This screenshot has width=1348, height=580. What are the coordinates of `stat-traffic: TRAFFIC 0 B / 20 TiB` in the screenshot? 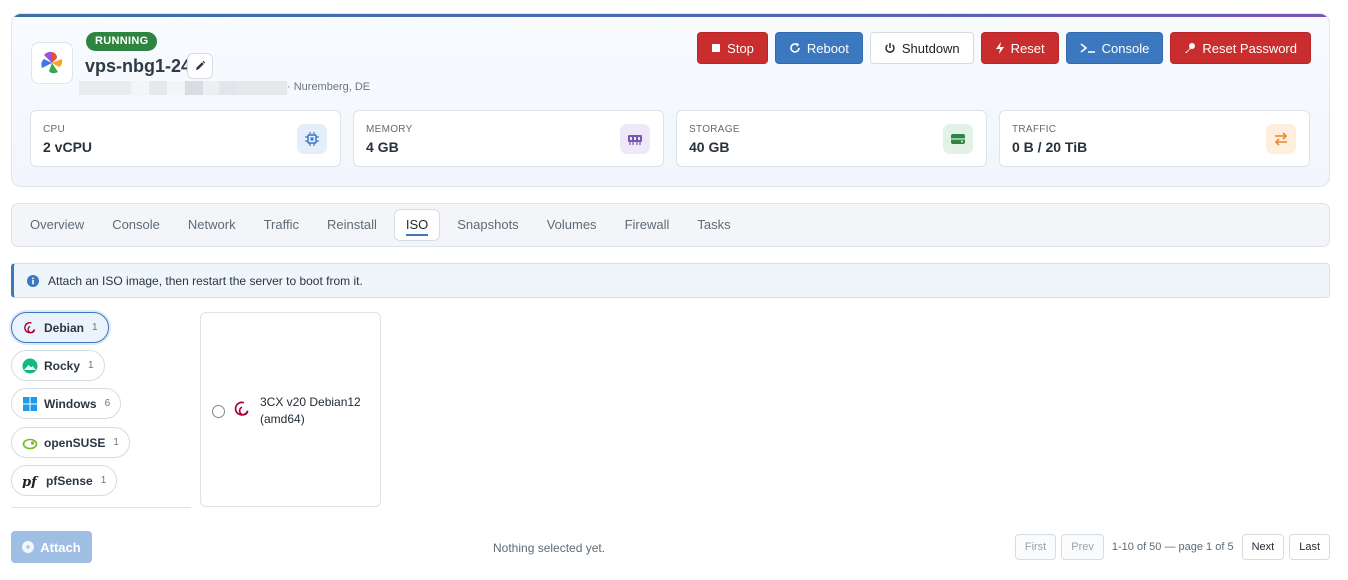 It's located at (1154, 138).